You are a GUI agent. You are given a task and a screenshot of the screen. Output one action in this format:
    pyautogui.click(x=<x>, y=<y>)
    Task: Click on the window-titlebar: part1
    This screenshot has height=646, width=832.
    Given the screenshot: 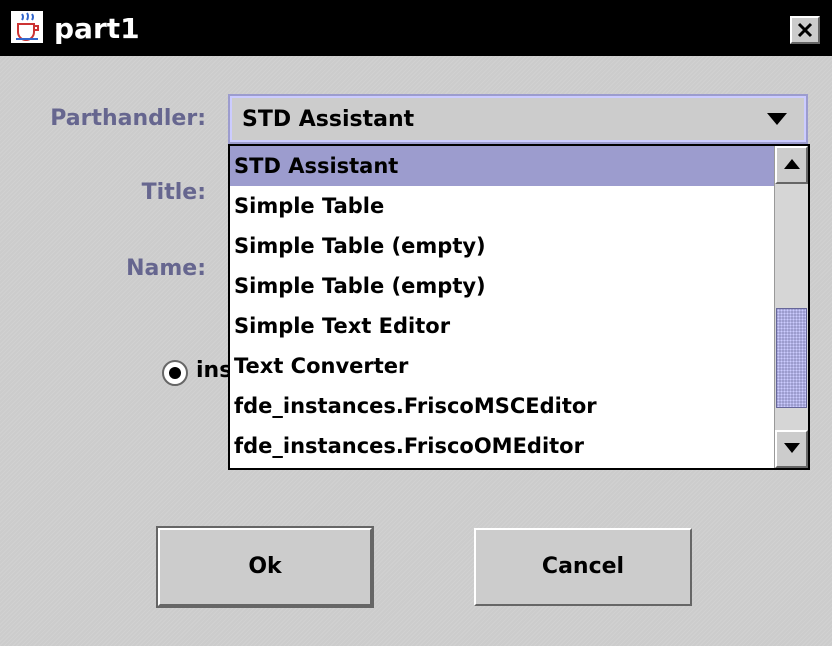 What is the action you would take?
    pyautogui.click(x=416, y=28)
    